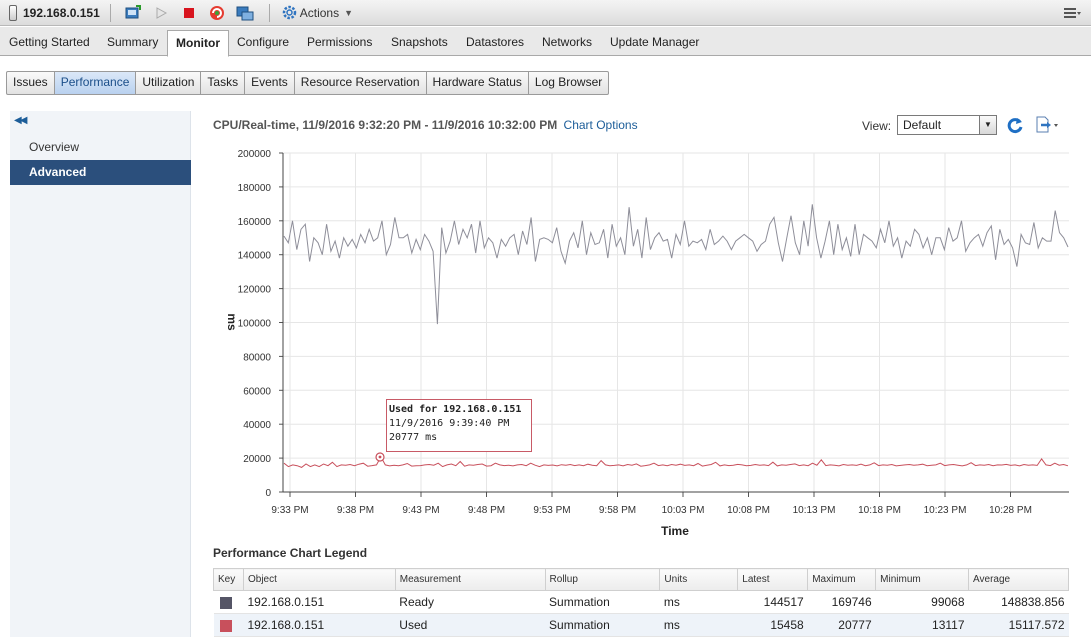  Describe the element at coordinates (257, 459) in the screenshot. I see `y-tick-label: 20000` at that location.